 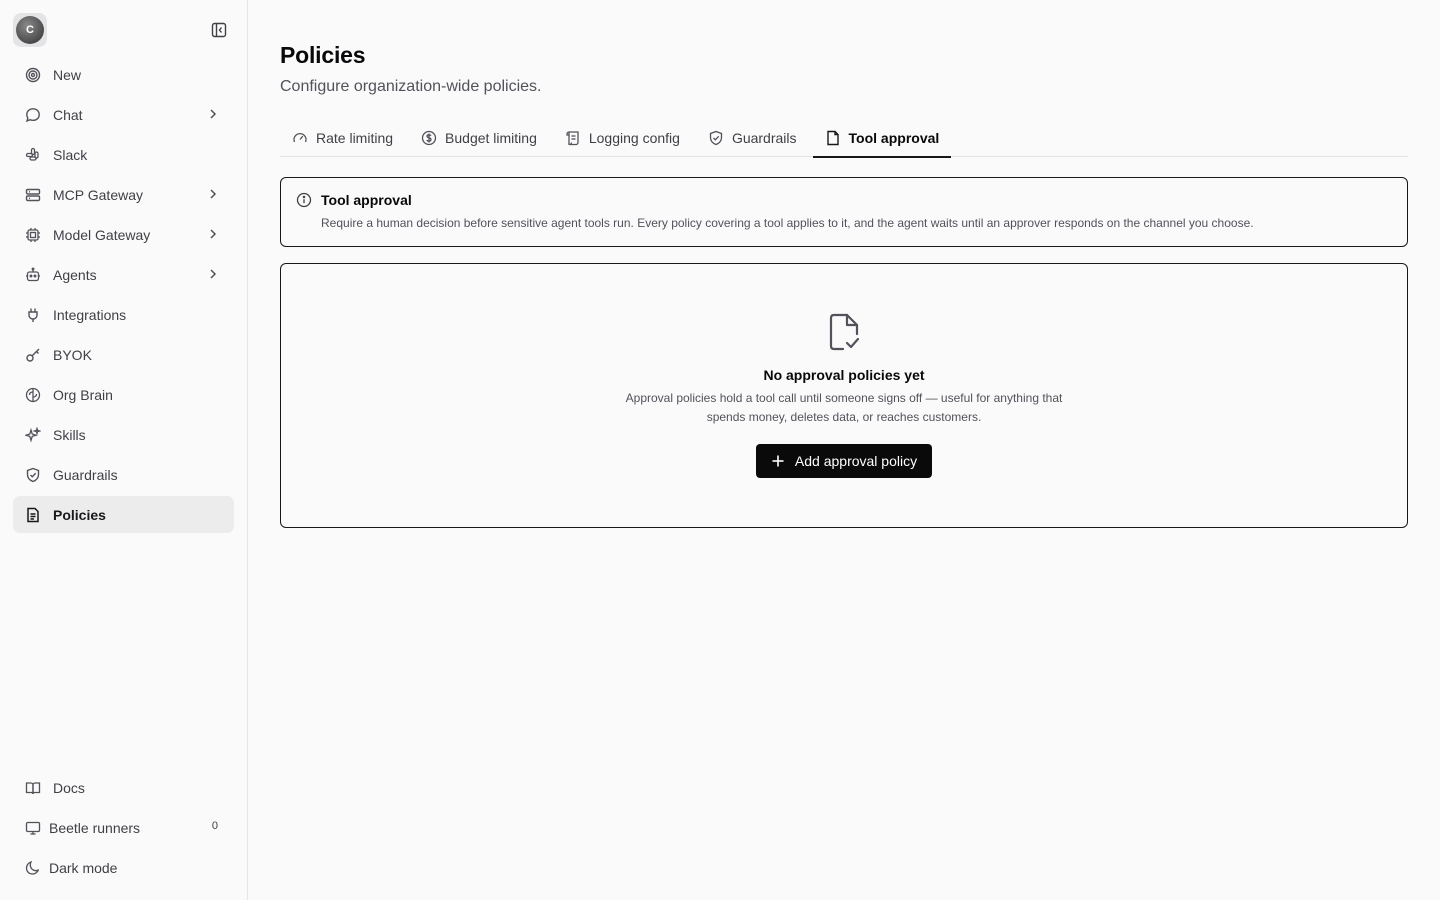 I want to click on file-text-icon, so click(x=33, y=515).